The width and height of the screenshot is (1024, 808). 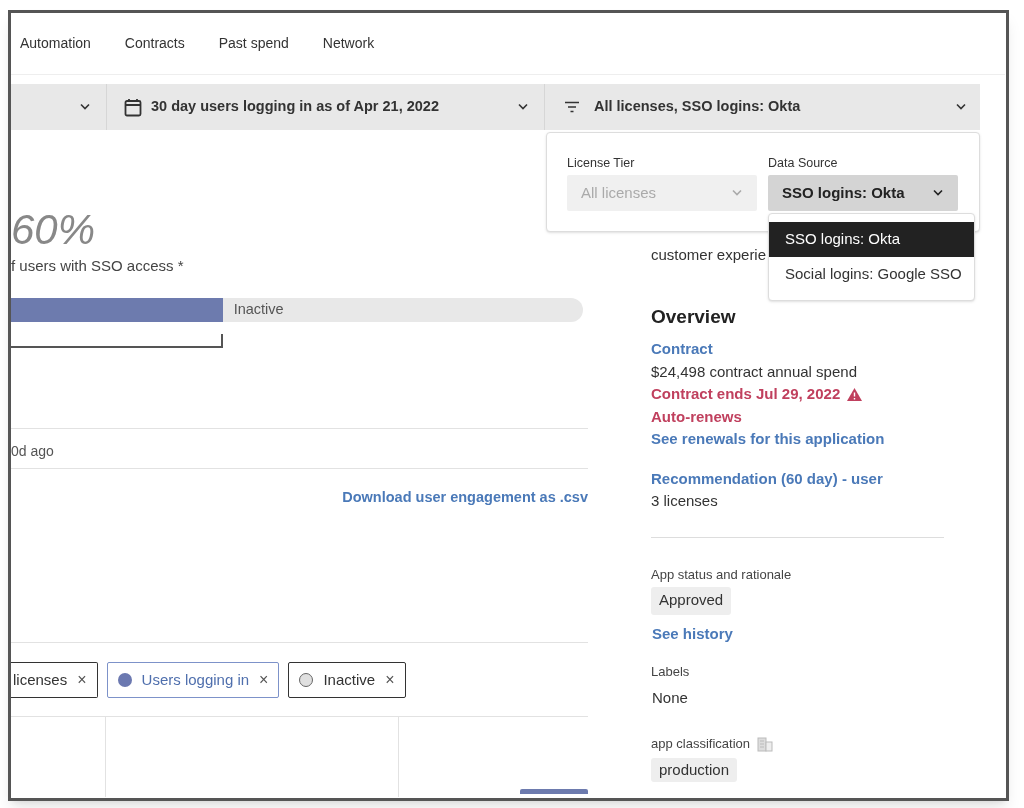 I want to click on select-field: SSO logins: Okta, so click(x=863, y=193).